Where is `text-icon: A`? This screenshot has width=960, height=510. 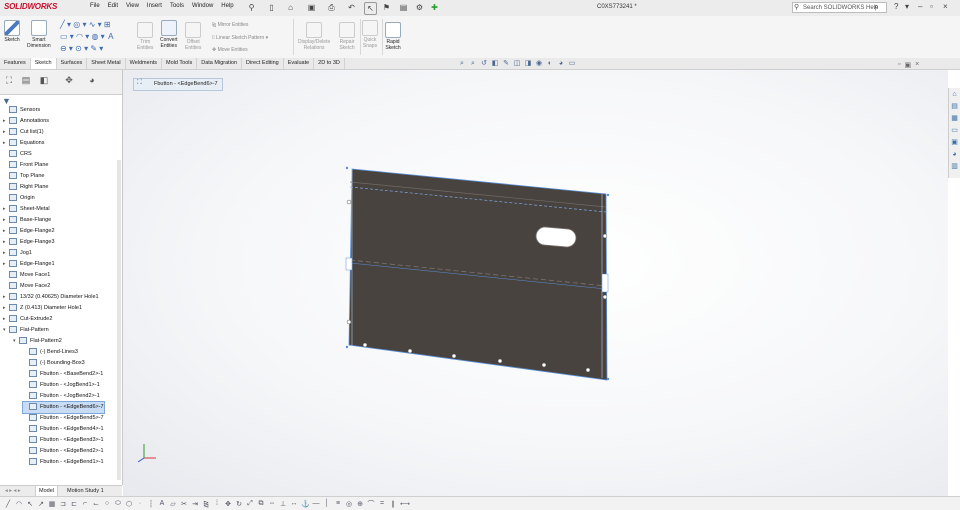 text-icon: A is located at coordinates (162, 503).